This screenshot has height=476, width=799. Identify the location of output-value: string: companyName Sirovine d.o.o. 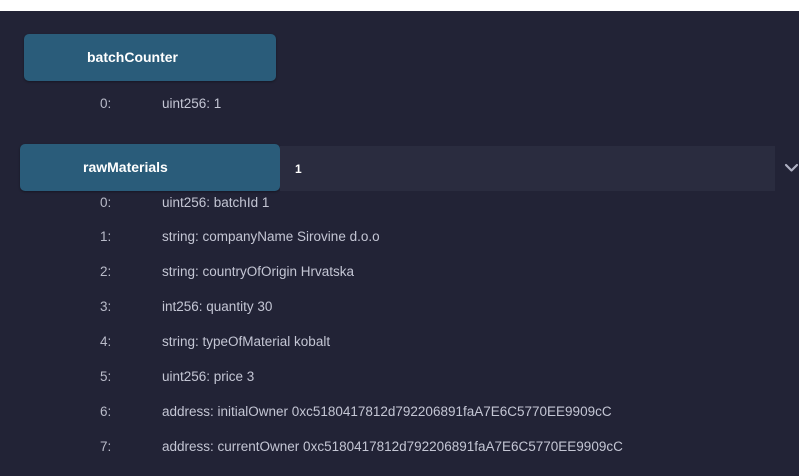
(271, 236).